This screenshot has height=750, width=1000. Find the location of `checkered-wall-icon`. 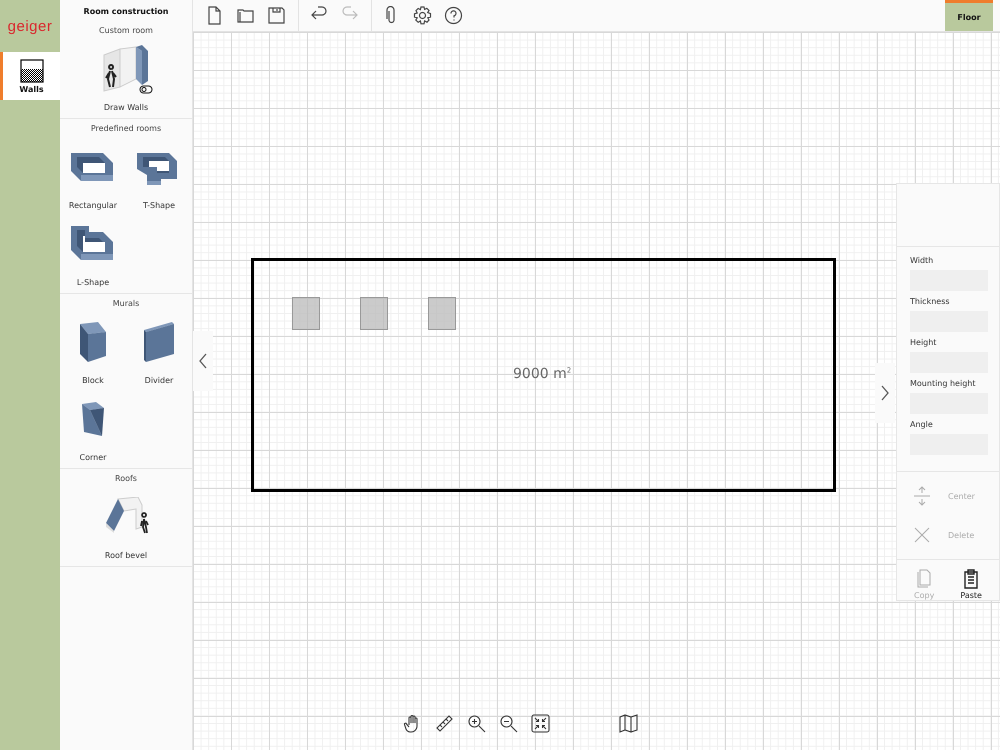

checkered-wall-icon is located at coordinates (32, 70).